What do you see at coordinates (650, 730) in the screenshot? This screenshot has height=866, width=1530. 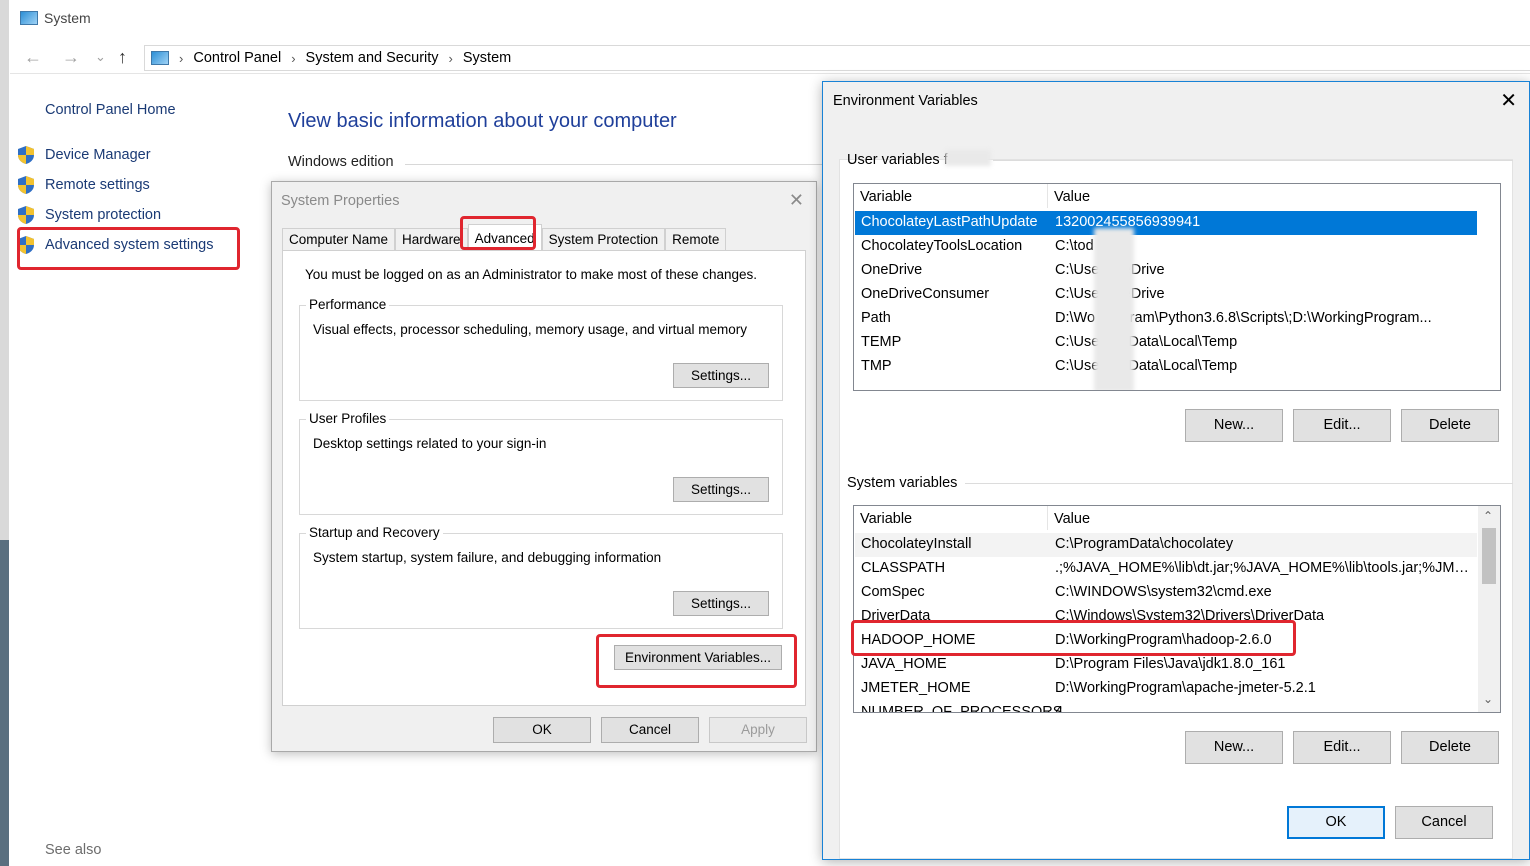 I see `cancel-button: Cancel` at bounding box center [650, 730].